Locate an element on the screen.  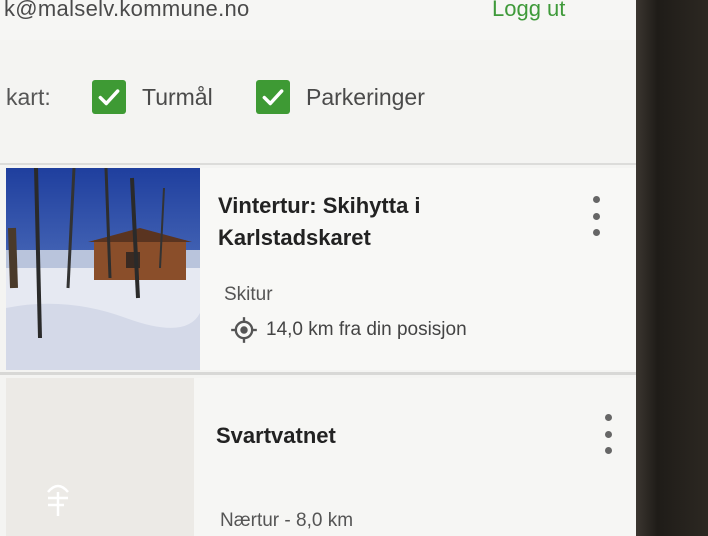
trip-distance: 14,0 km fra din posisjon is located at coordinates (366, 329).